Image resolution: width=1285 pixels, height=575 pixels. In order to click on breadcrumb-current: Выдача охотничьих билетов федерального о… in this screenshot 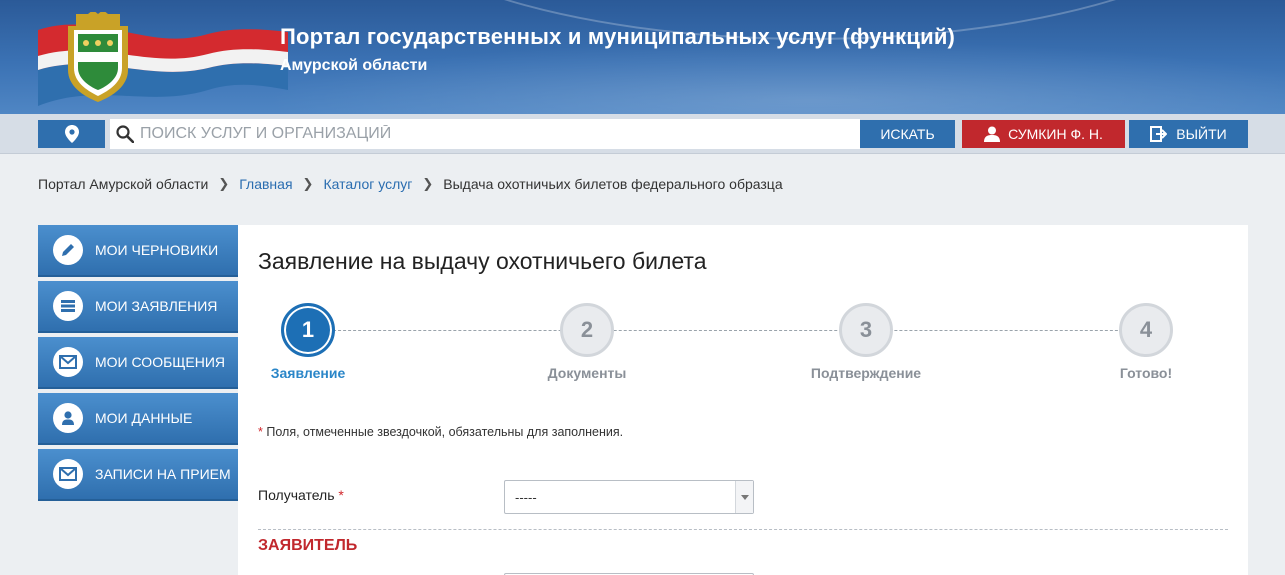, I will do `click(613, 184)`.